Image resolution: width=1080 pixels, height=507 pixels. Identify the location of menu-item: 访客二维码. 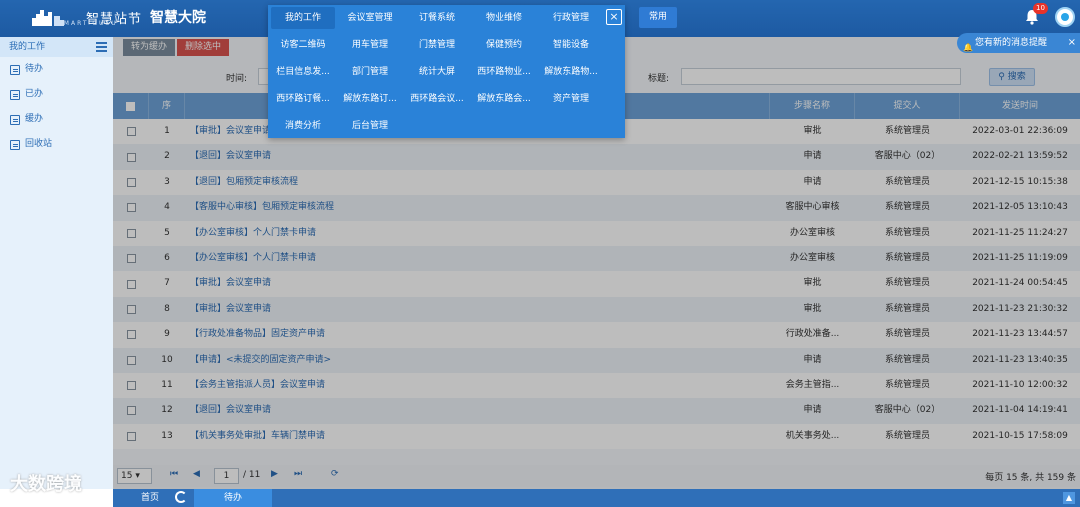
(303, 45).